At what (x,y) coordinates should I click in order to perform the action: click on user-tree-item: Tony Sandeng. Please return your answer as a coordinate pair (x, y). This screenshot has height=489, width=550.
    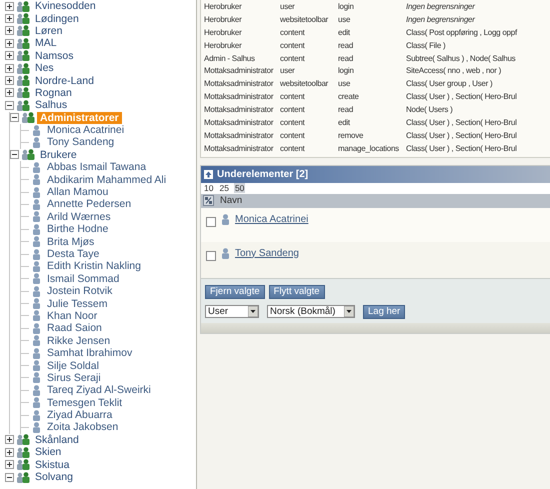
    Looking at the image, I should click on (81, 142).